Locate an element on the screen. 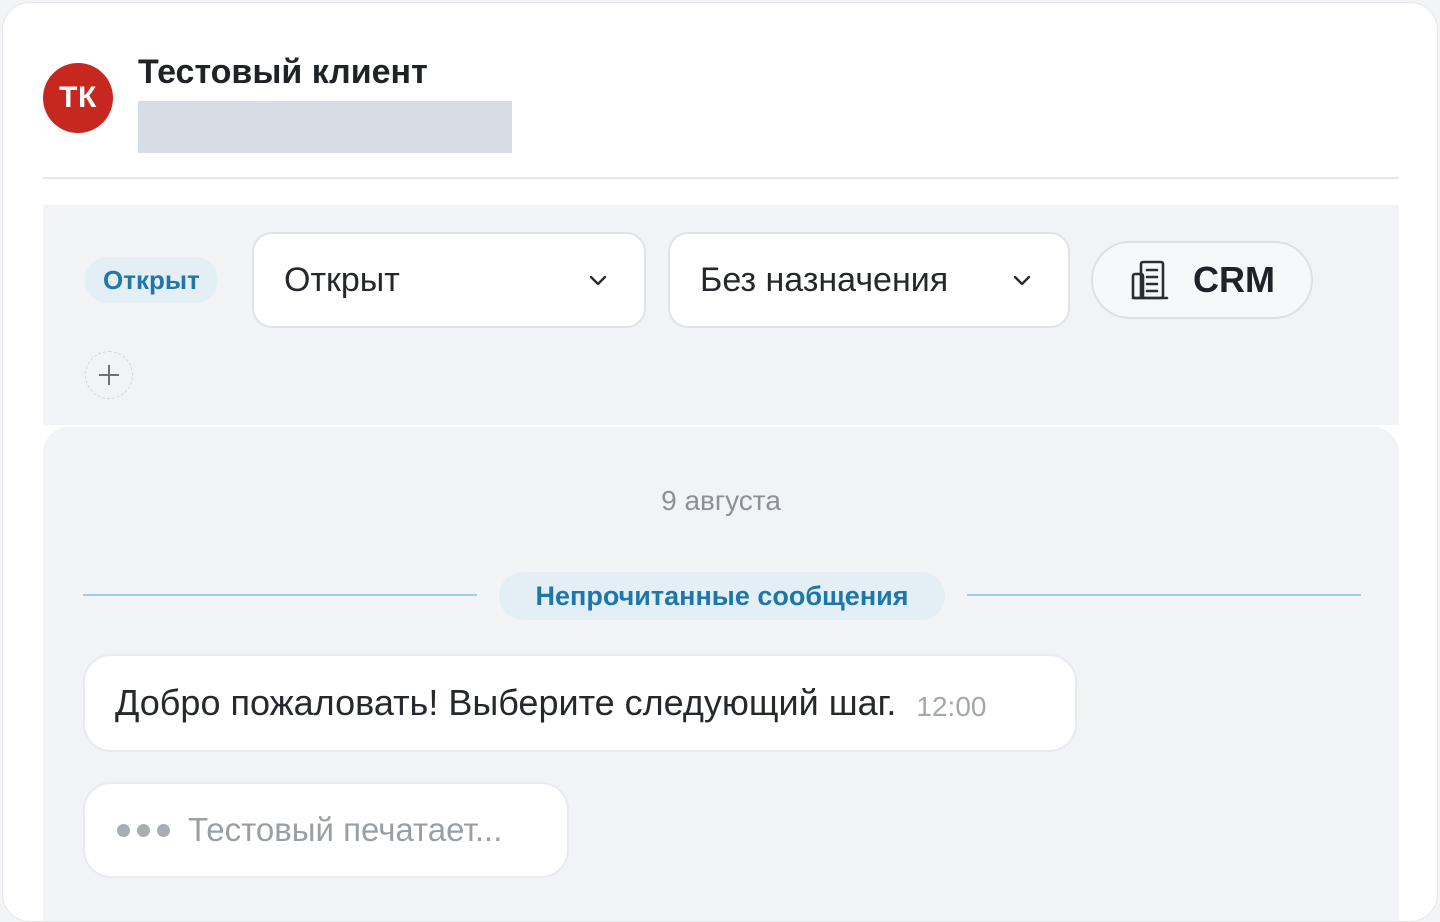 This screenshot has width=1440, height=922. add-tag-button is located at coordinates (109, 375).